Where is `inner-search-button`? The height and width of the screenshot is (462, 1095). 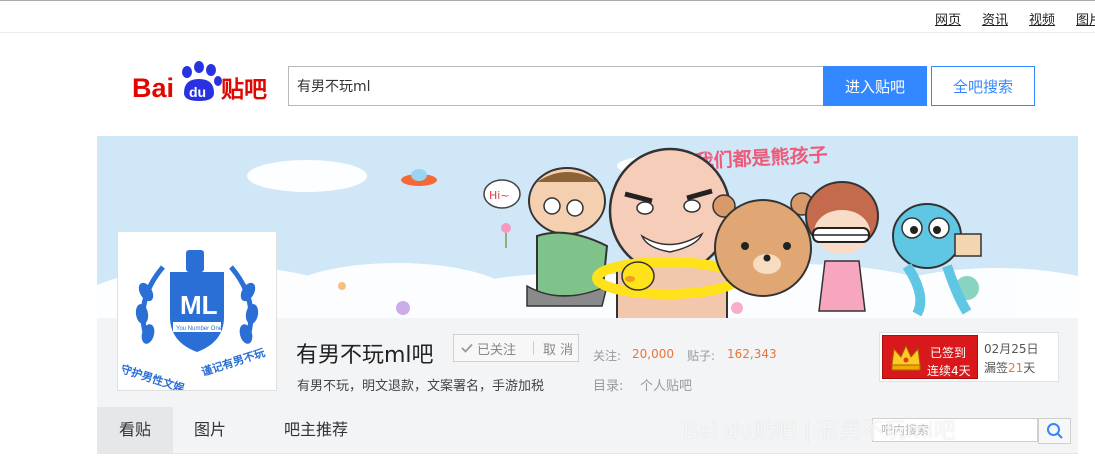
inner-search-button is located at coordinates (1054, 431).